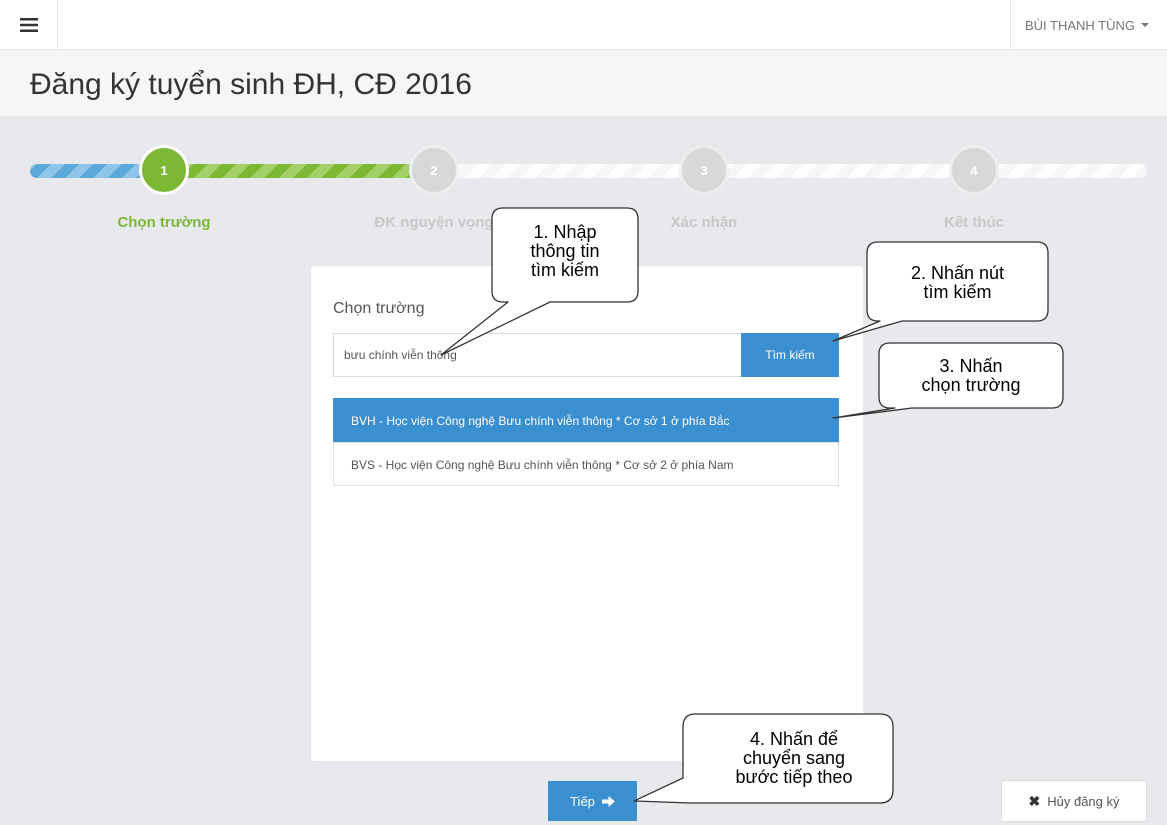 Image resolution: width=1167 pixels, height=825 pixels. What do you see at coordinates (582, 801) in the screenshot?
I see `next-button-label: Tiếp` at bounding box center [582, 801].